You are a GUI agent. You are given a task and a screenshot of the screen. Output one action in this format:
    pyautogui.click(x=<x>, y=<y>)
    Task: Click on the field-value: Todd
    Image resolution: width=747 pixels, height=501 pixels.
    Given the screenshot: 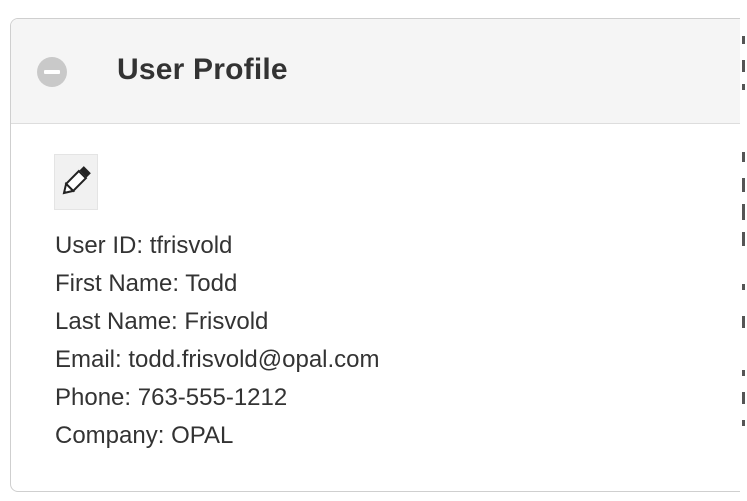 What is the action you would take?
    pyautogui.click(x=211, y=283)
    